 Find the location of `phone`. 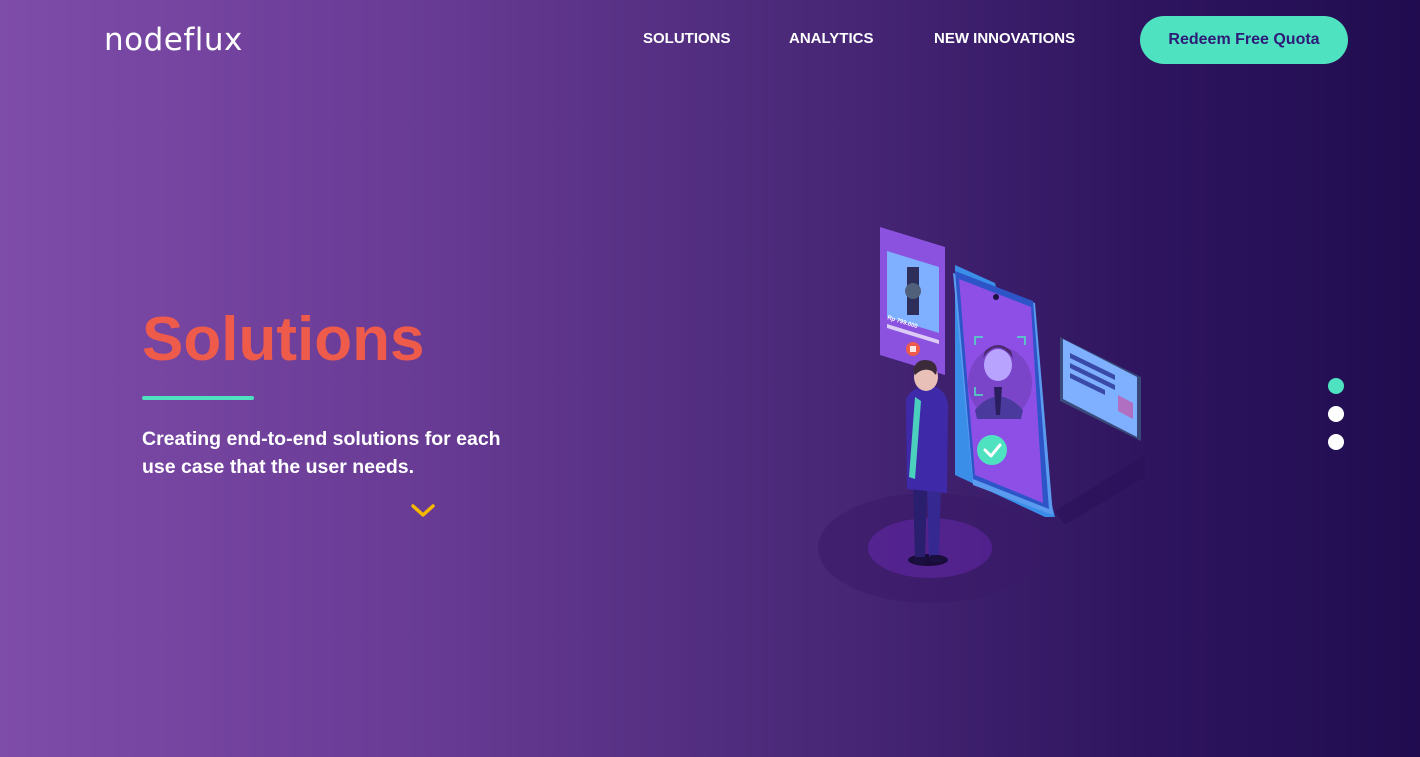

phone is located at coordinates (1004, 391).